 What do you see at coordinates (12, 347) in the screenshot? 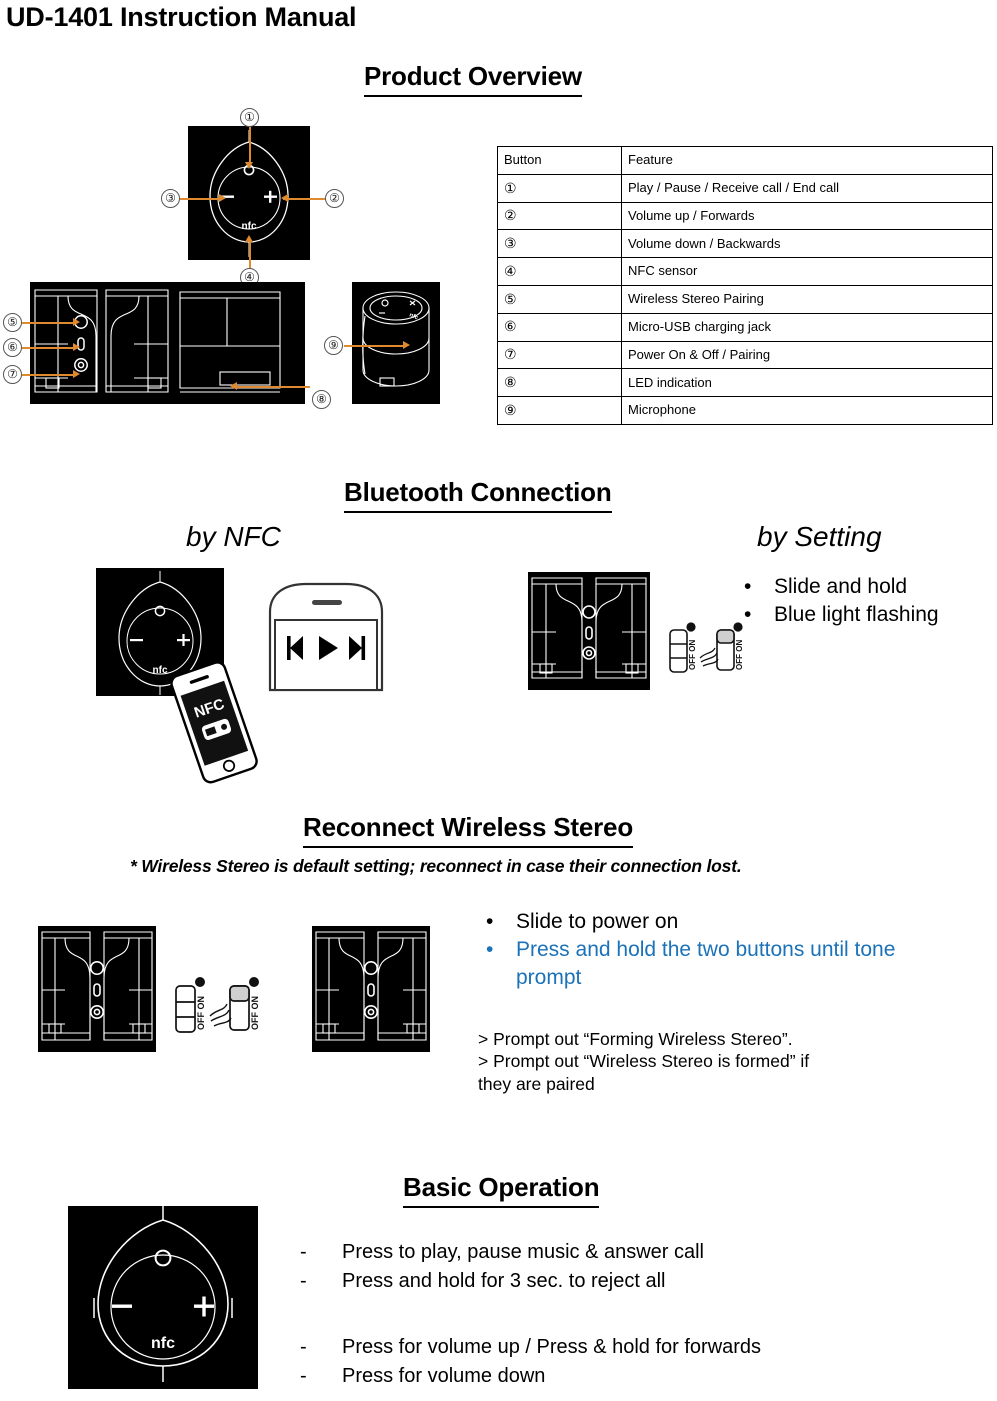
I see `callout-marker-6: ⑥` at bounding box center [12, 347].